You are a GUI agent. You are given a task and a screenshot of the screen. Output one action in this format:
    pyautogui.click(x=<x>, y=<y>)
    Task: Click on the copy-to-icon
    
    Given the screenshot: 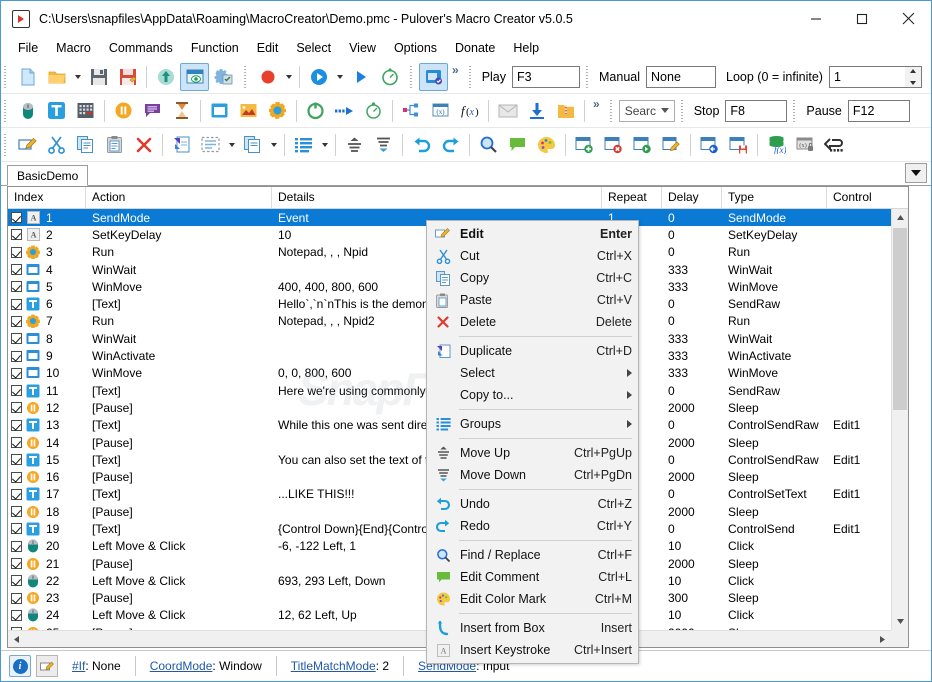 What is the action you would take?
    pyautogui.click(x=252, y=145)
    